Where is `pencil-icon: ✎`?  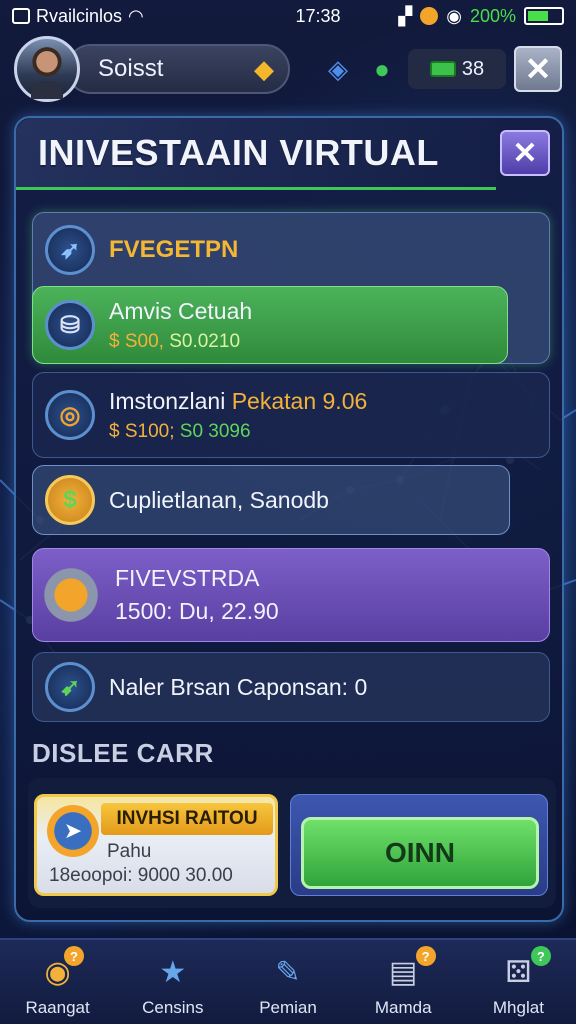 pencil-icon: ✎ is located at coordinates (288, 972).